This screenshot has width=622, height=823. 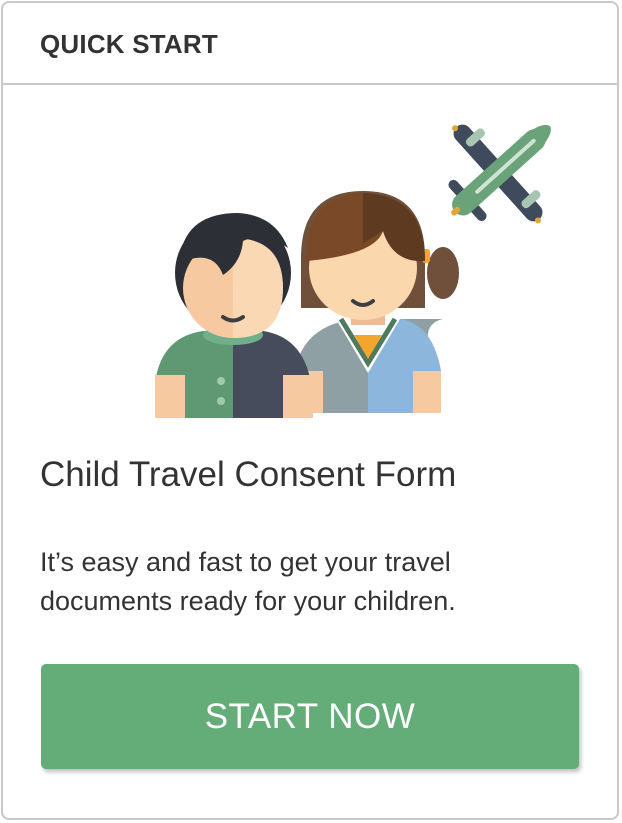 I want to click on start-now-button: START NOW, so click(x=310, y=716).